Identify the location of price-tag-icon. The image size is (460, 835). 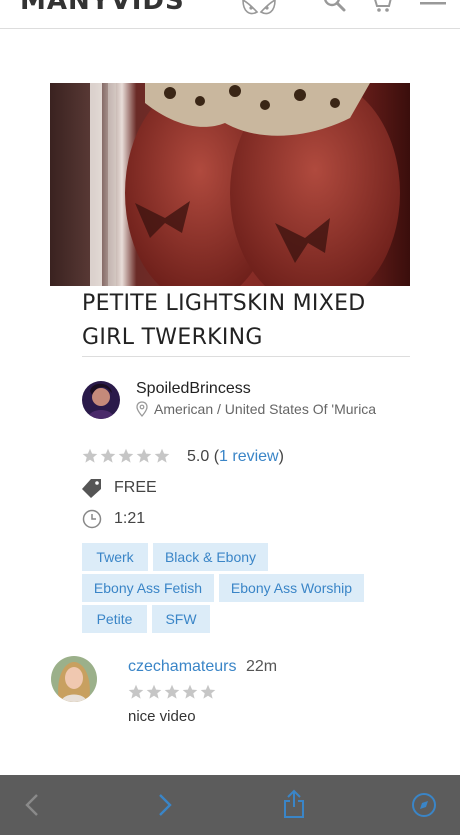
(91, 488).